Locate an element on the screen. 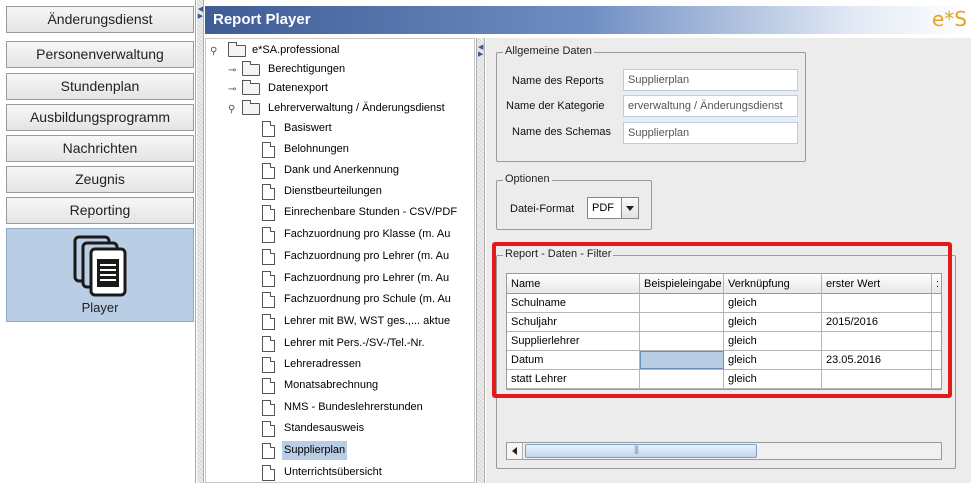  nav-reporting: Reporting is located at coordinates (100, 210).